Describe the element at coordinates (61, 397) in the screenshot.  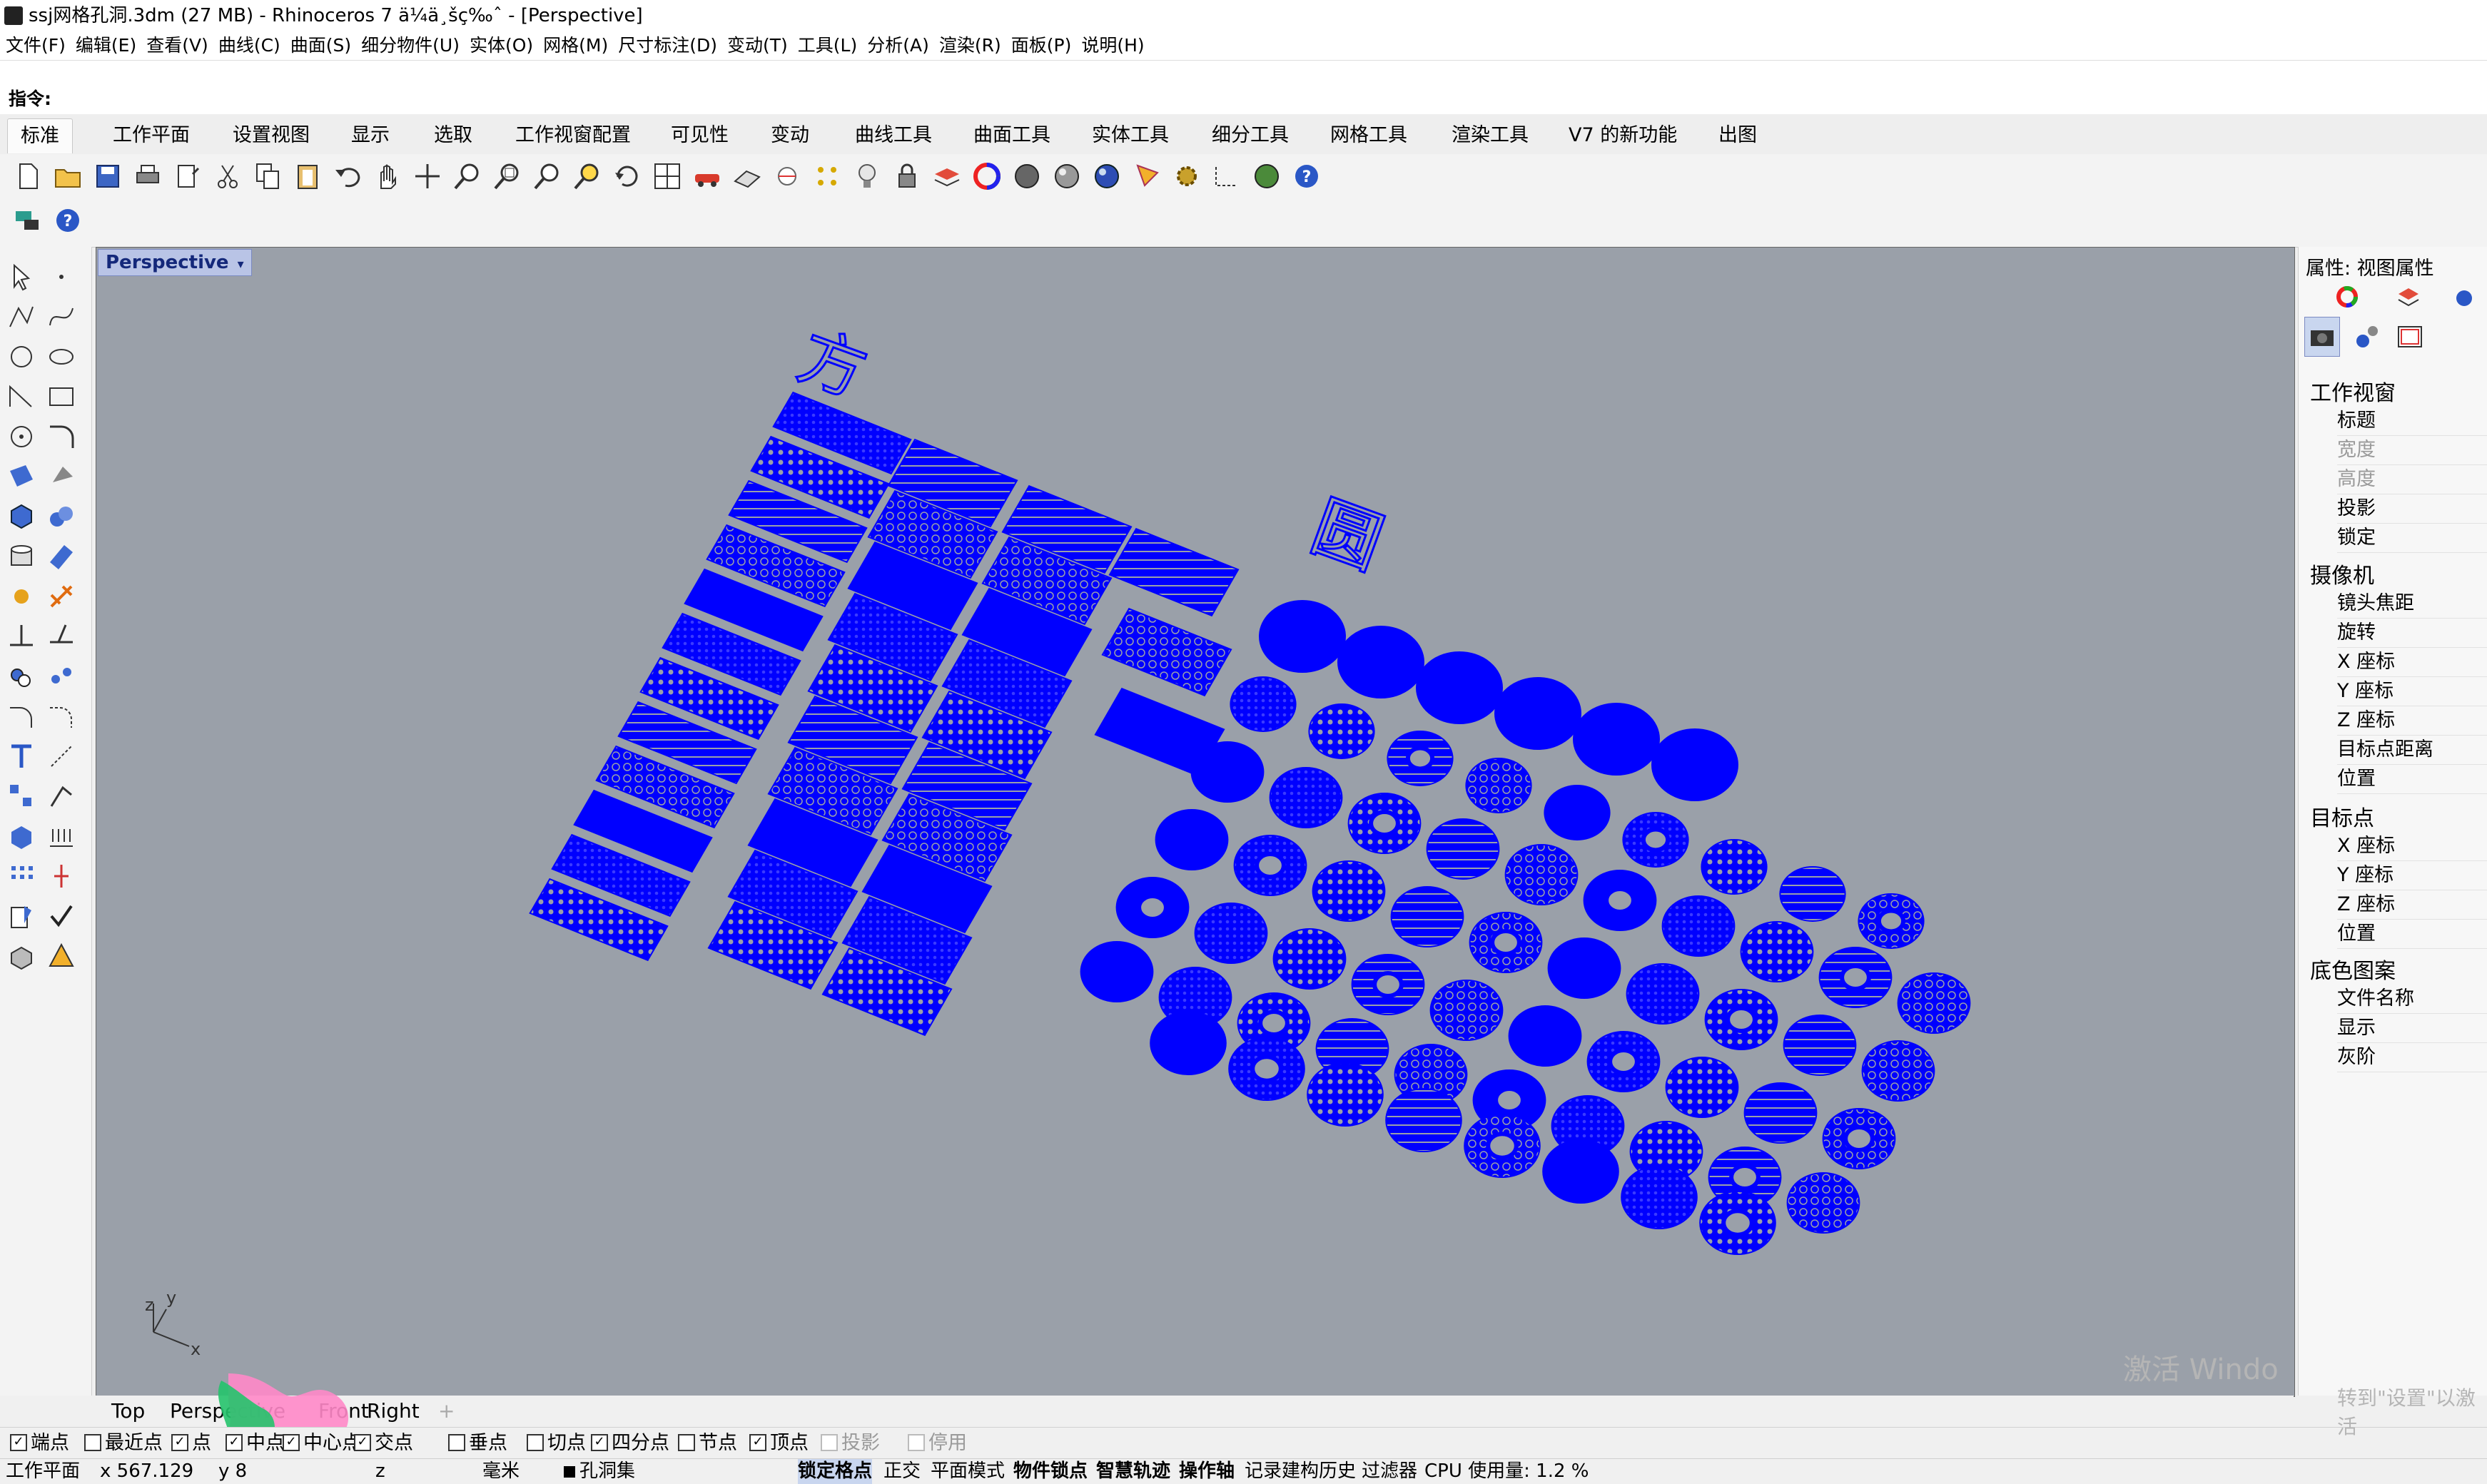
I see `rectangle-icon` at that location.